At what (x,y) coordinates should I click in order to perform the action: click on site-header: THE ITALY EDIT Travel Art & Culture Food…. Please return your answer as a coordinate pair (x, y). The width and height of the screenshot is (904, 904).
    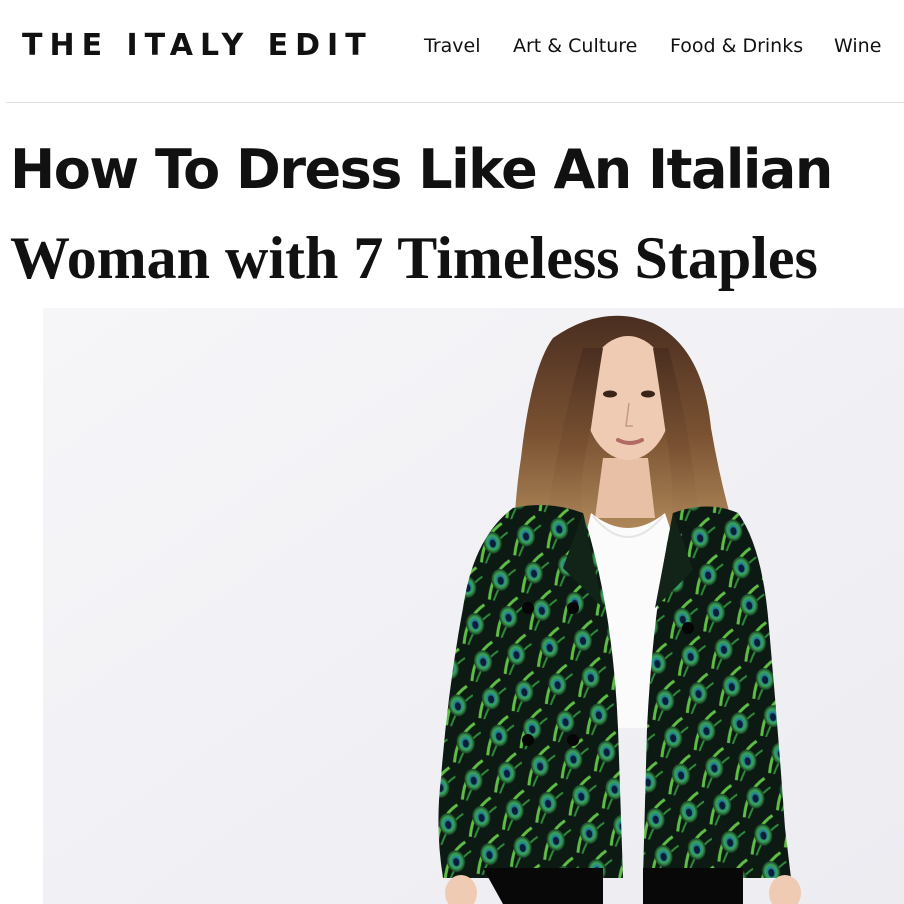
    Looking at the image, I should click on (452, 51).